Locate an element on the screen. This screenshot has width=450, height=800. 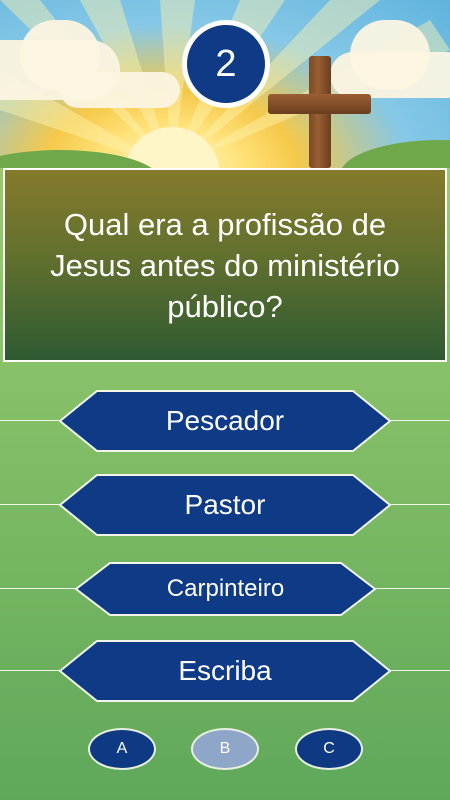
answer-row-4: Escriba is located at coordinates (225, 671).